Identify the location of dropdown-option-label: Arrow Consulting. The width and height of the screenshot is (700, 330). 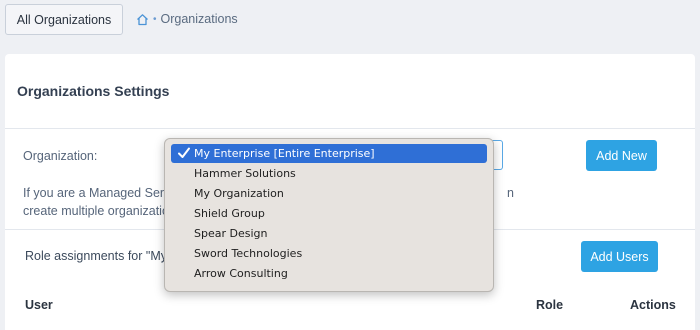
(241, 273).